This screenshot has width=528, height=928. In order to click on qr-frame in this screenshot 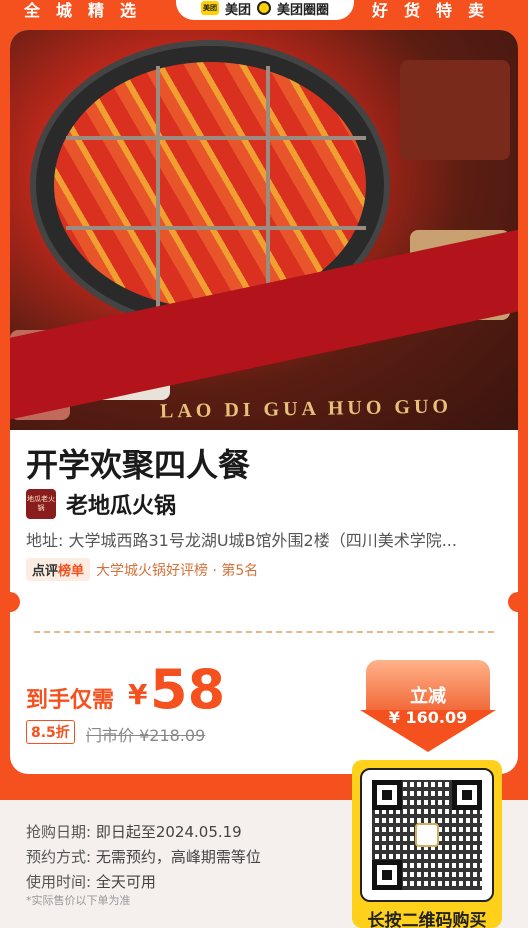, I will do `click(427, 835)`.